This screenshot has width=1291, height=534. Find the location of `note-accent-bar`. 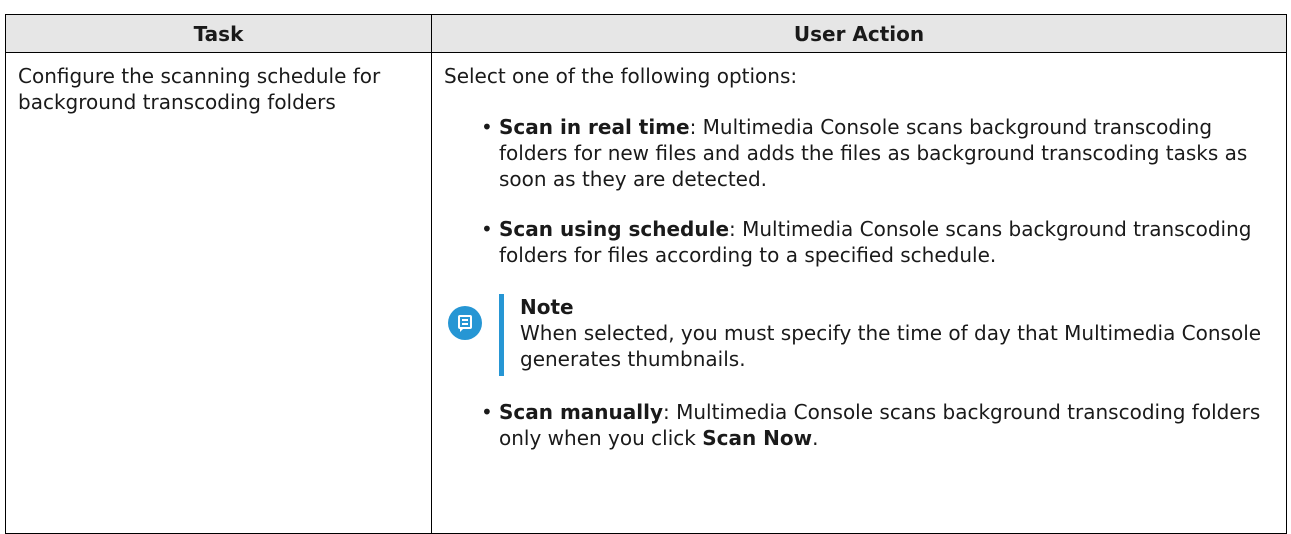

note-accent-bar is located at coordinates (501, 335).